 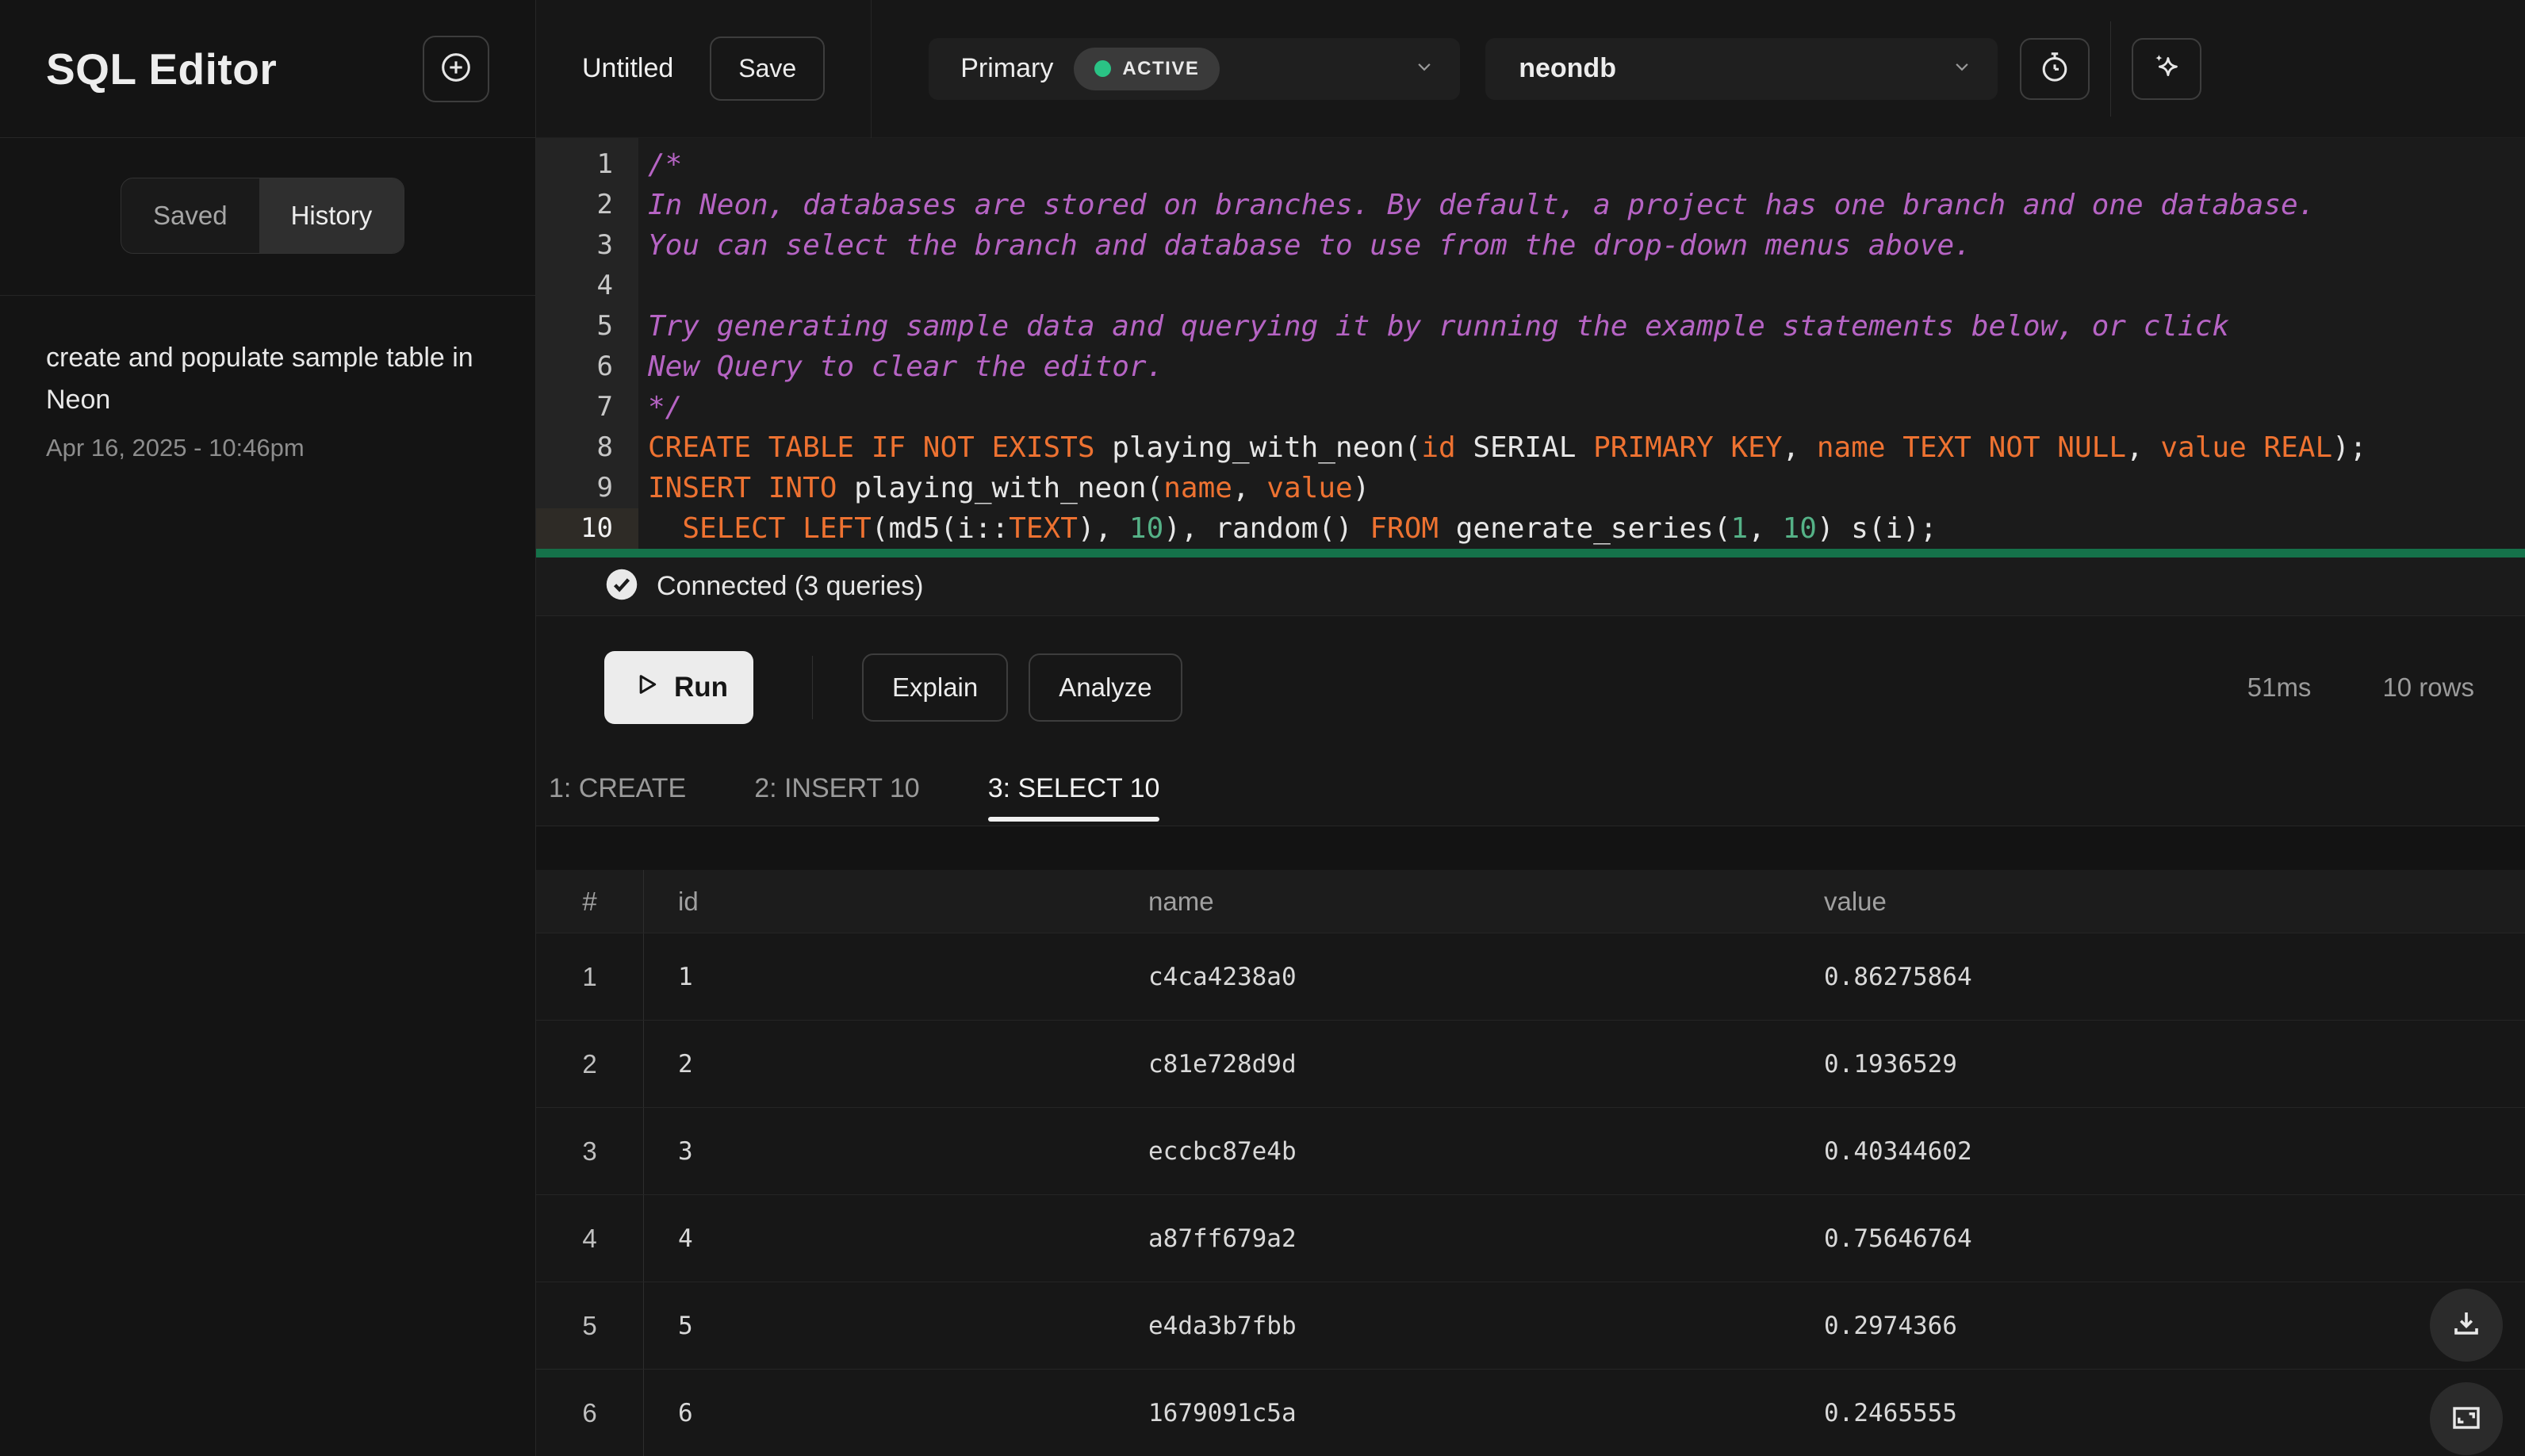 What do you see at coordinates (665, 407) in the screenshot?
I see `code-token: */` at bounding box center [665, 407].